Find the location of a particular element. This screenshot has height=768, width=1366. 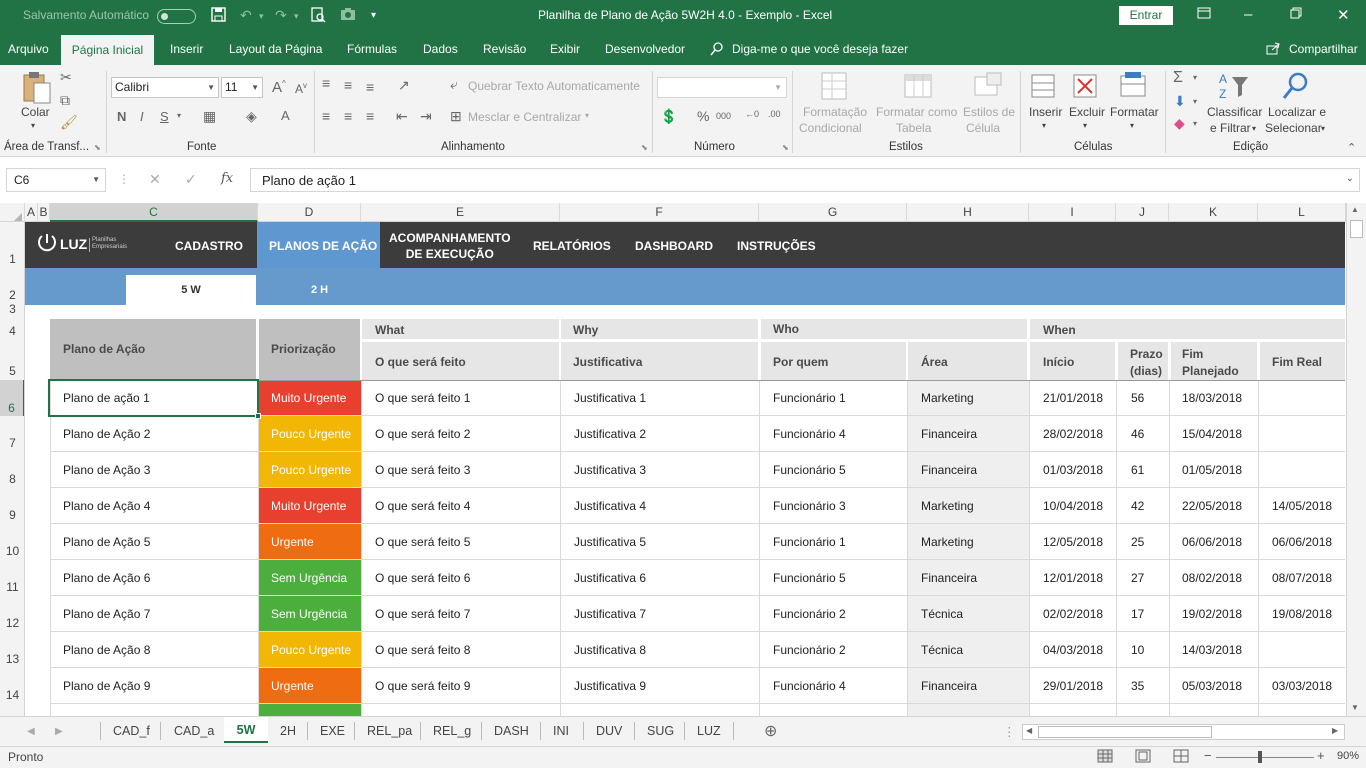

autosum-dropdown-icon: ▾ is located at coordinates (1195, 77).